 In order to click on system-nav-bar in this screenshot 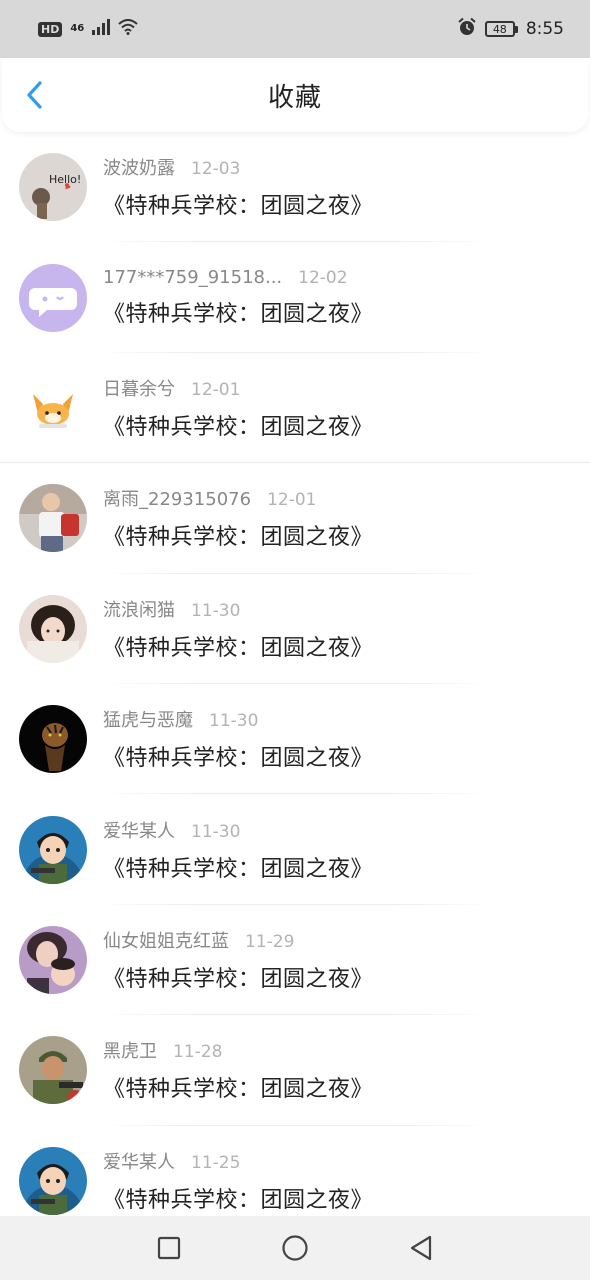, I will do `click(295, 1248)`.